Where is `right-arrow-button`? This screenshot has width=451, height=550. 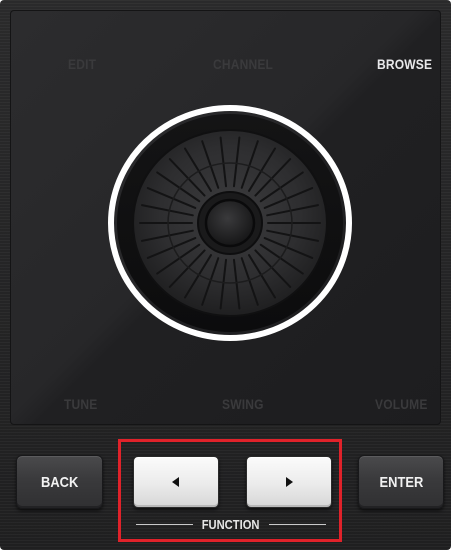 right-arrow-button is located at coordinates (289, 482).